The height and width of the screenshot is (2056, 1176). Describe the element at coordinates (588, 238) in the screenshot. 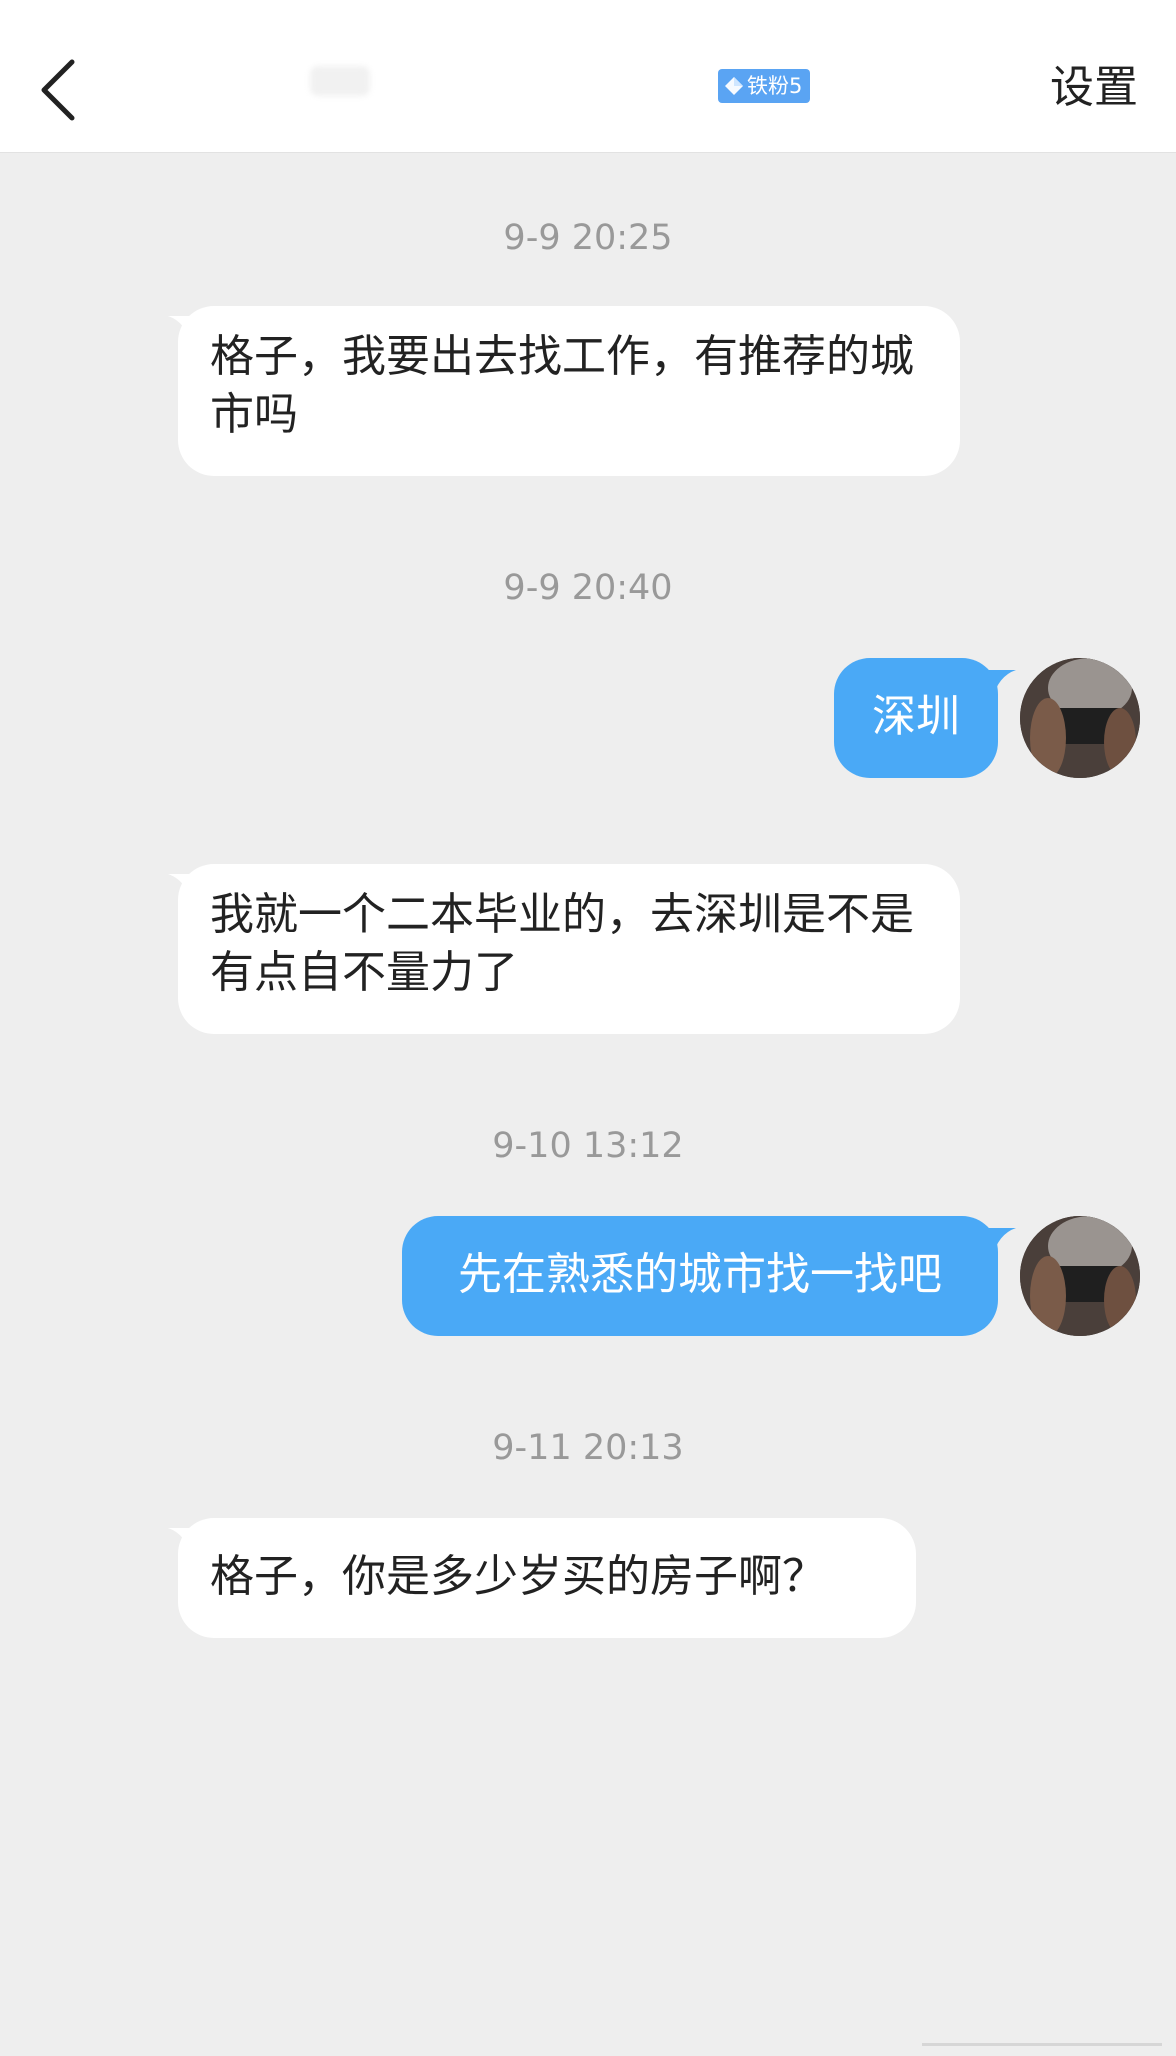

I see `timestamp: 9-9 20:25` at that location.